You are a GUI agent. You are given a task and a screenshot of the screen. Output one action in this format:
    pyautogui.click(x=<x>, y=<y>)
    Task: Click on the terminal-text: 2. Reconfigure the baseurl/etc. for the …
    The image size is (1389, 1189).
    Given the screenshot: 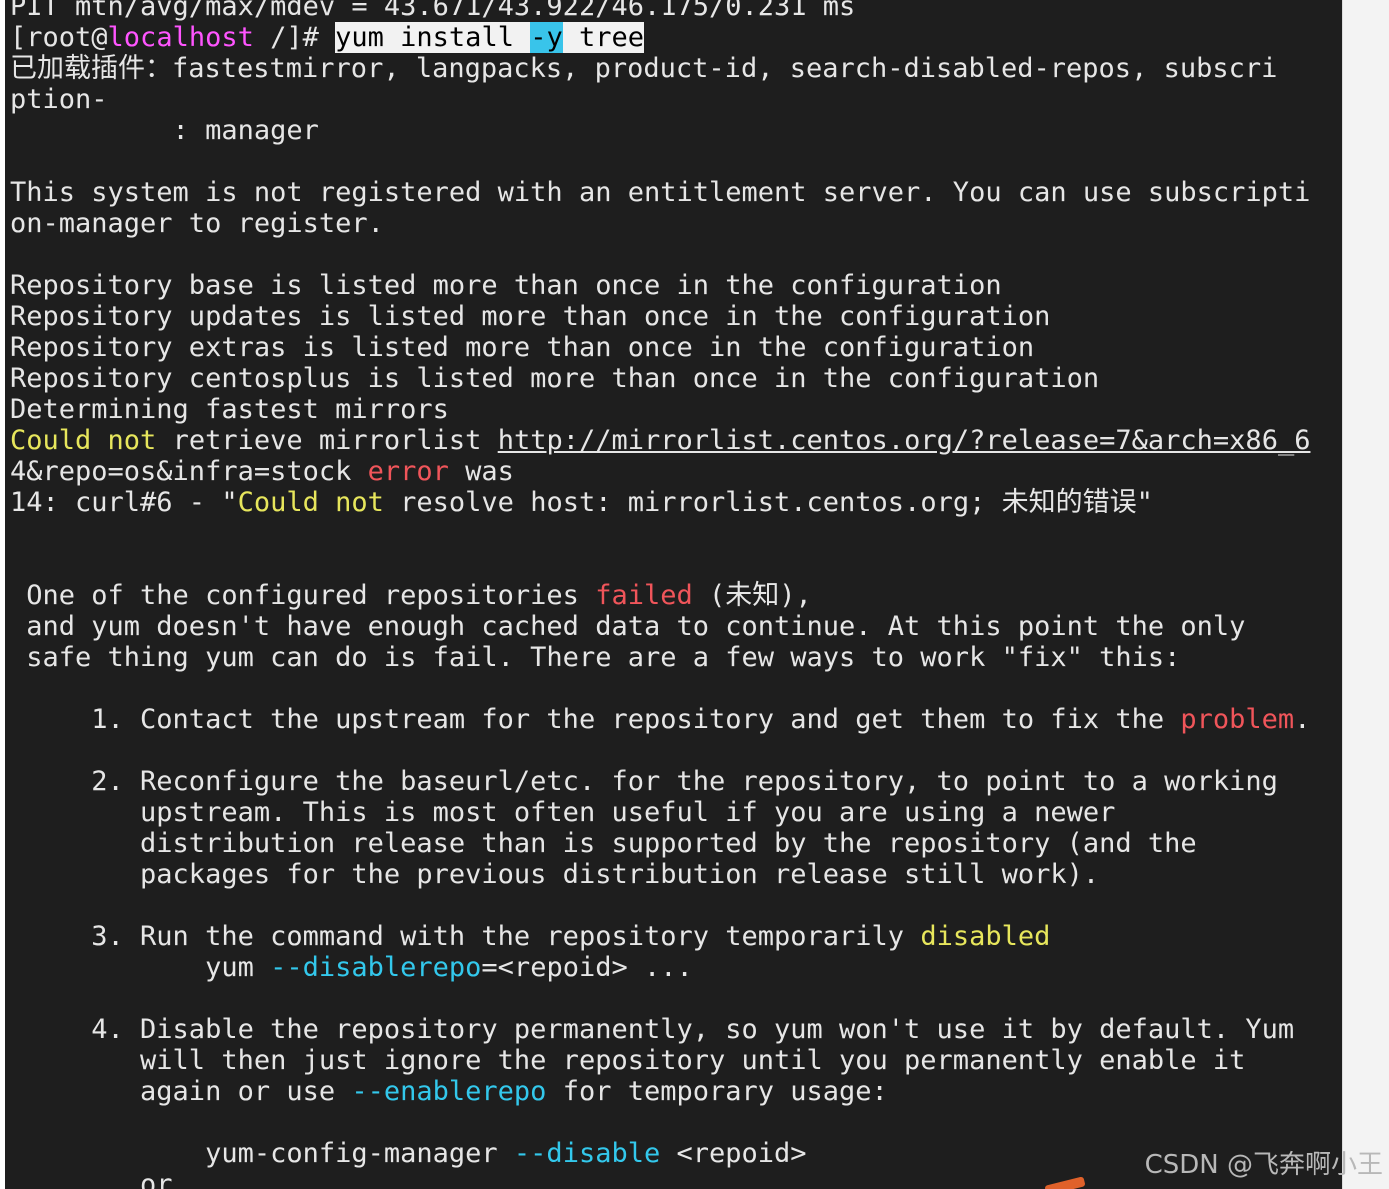 What is the action you would take?
    pyautogui.click(x=644, y=781)
    